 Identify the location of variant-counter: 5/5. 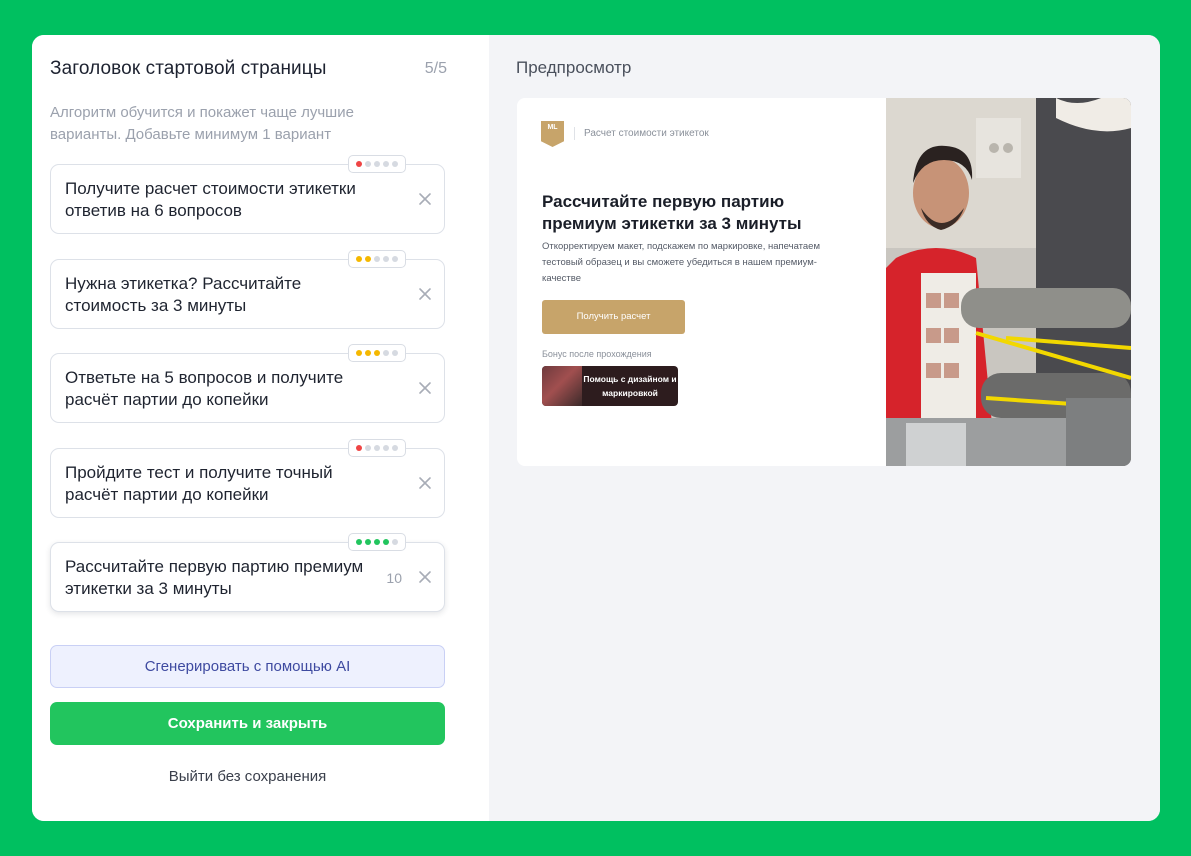
(435, 68).